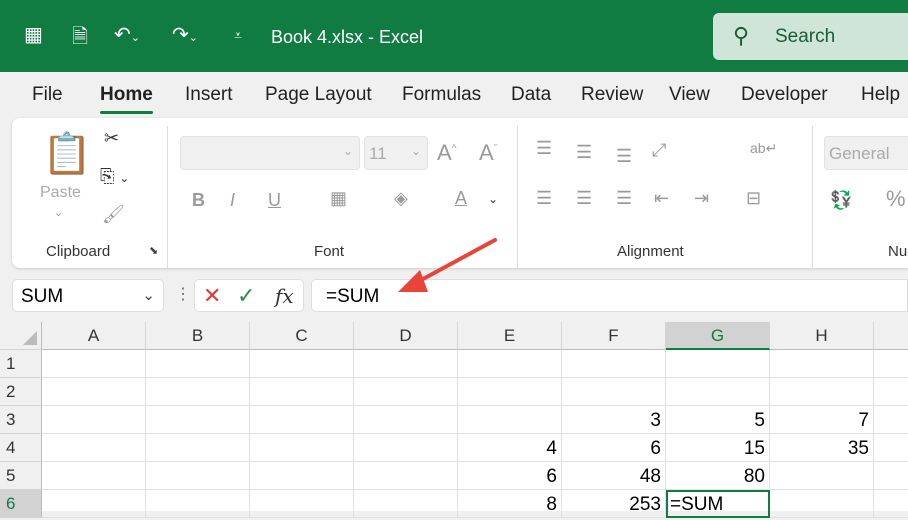 This screenshot has height=520, width=908. I want to click on annotation-arrow, so click(447, 265).